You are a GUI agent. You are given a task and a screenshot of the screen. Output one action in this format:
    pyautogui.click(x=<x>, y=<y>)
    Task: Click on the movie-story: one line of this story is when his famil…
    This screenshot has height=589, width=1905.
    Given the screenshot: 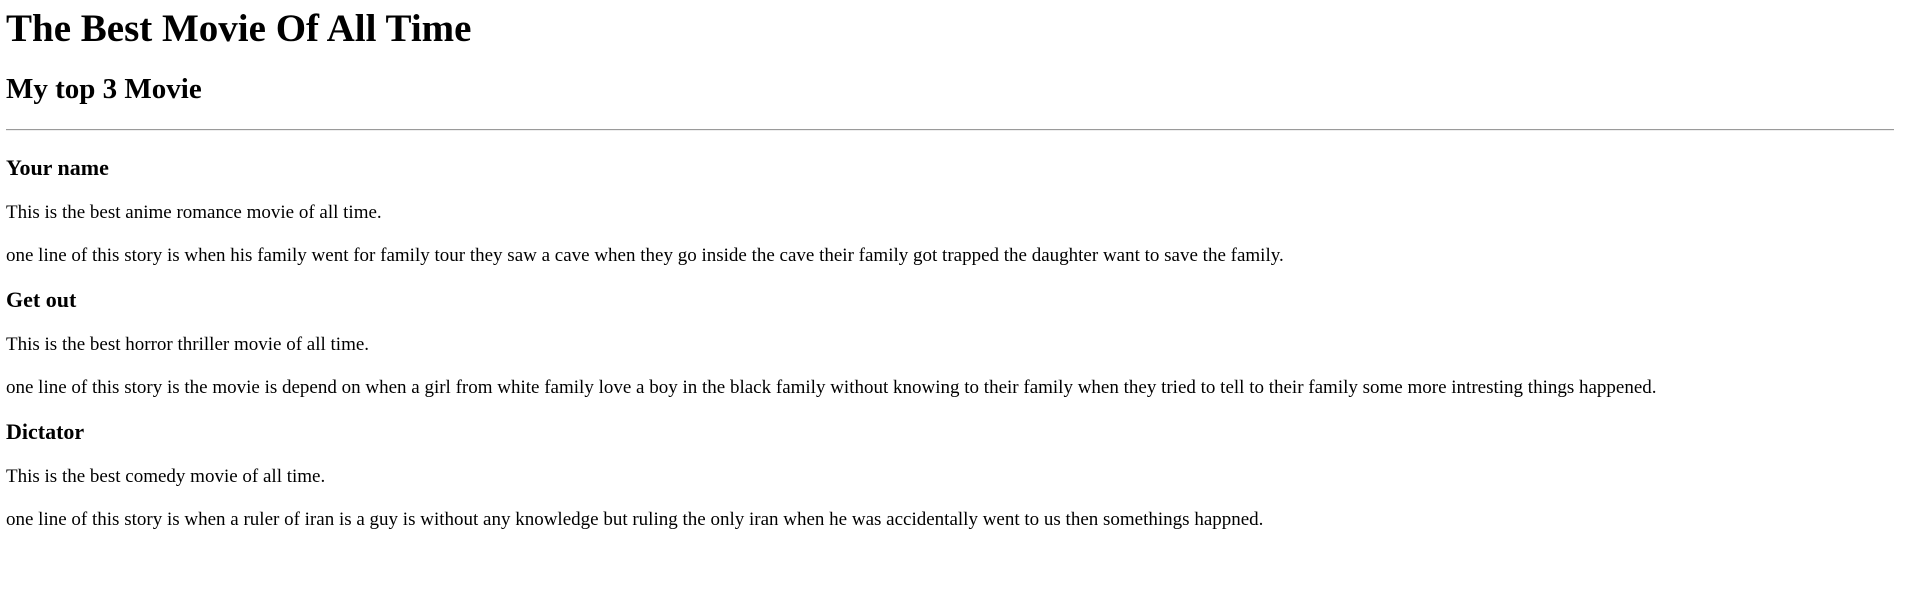 What is the action you would take?
    pyautogui.click(x=645, y=255)
    